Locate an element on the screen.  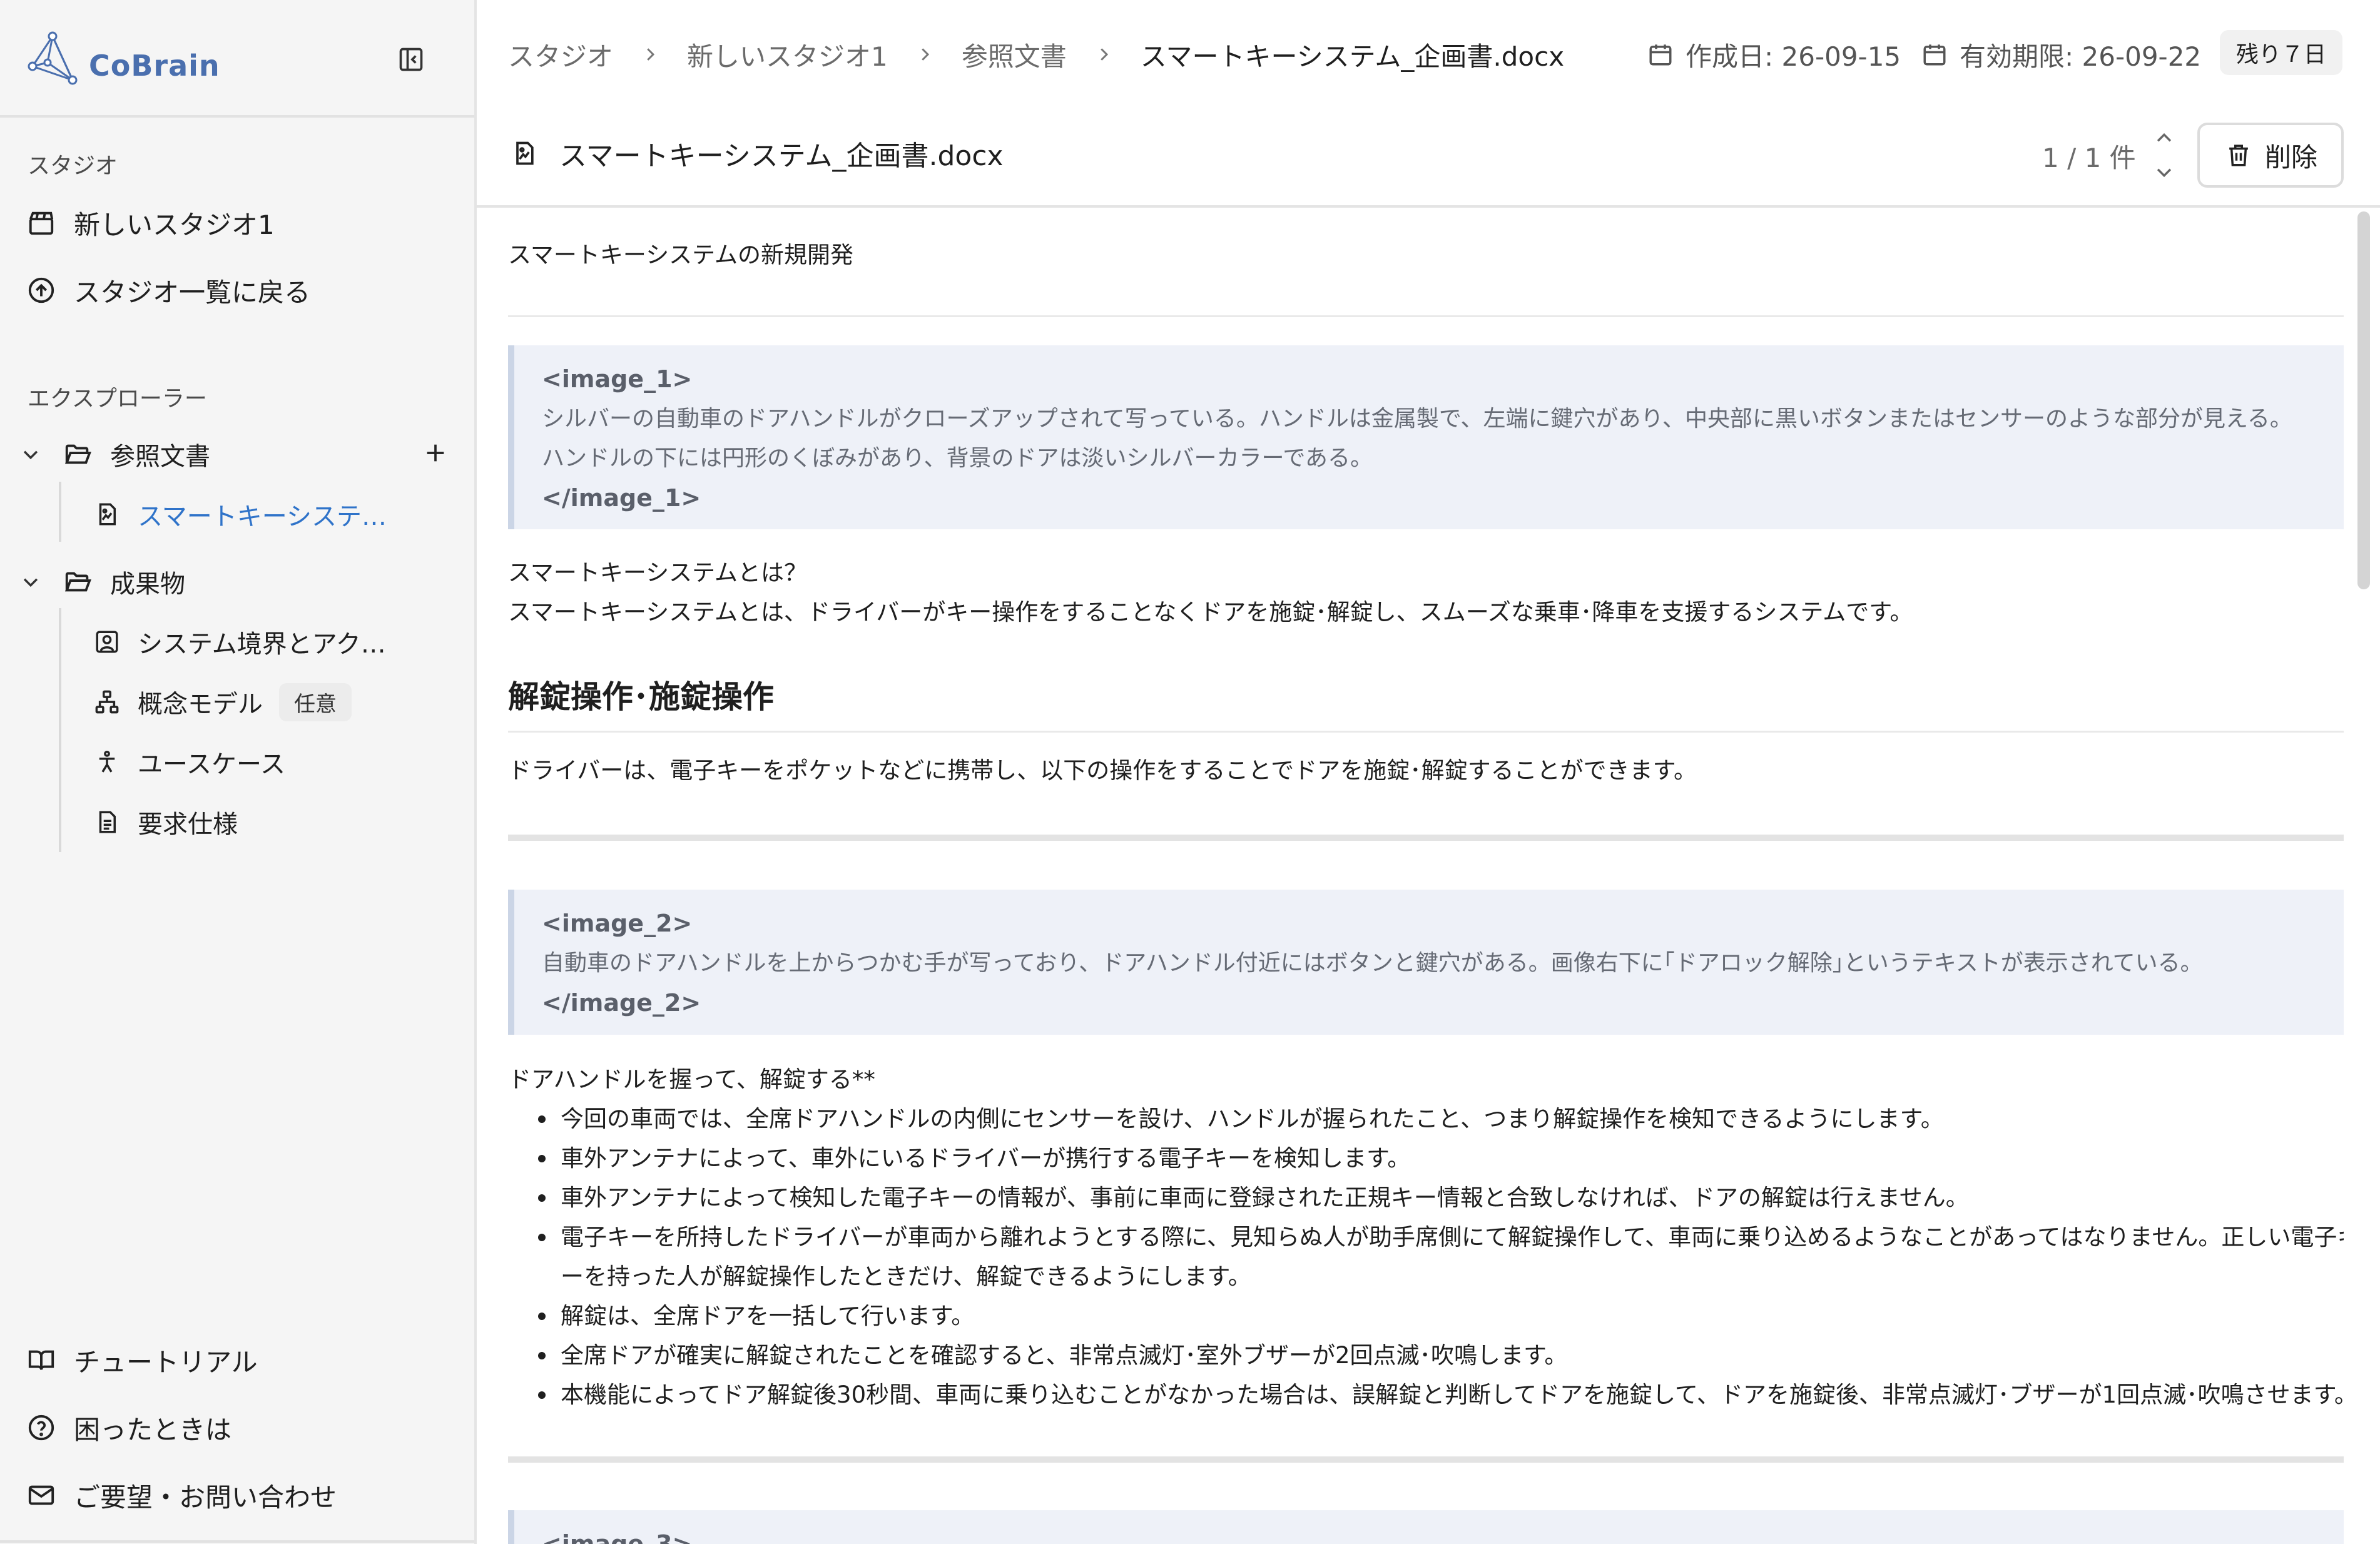
network-icon is located at coordinates (107, 702).